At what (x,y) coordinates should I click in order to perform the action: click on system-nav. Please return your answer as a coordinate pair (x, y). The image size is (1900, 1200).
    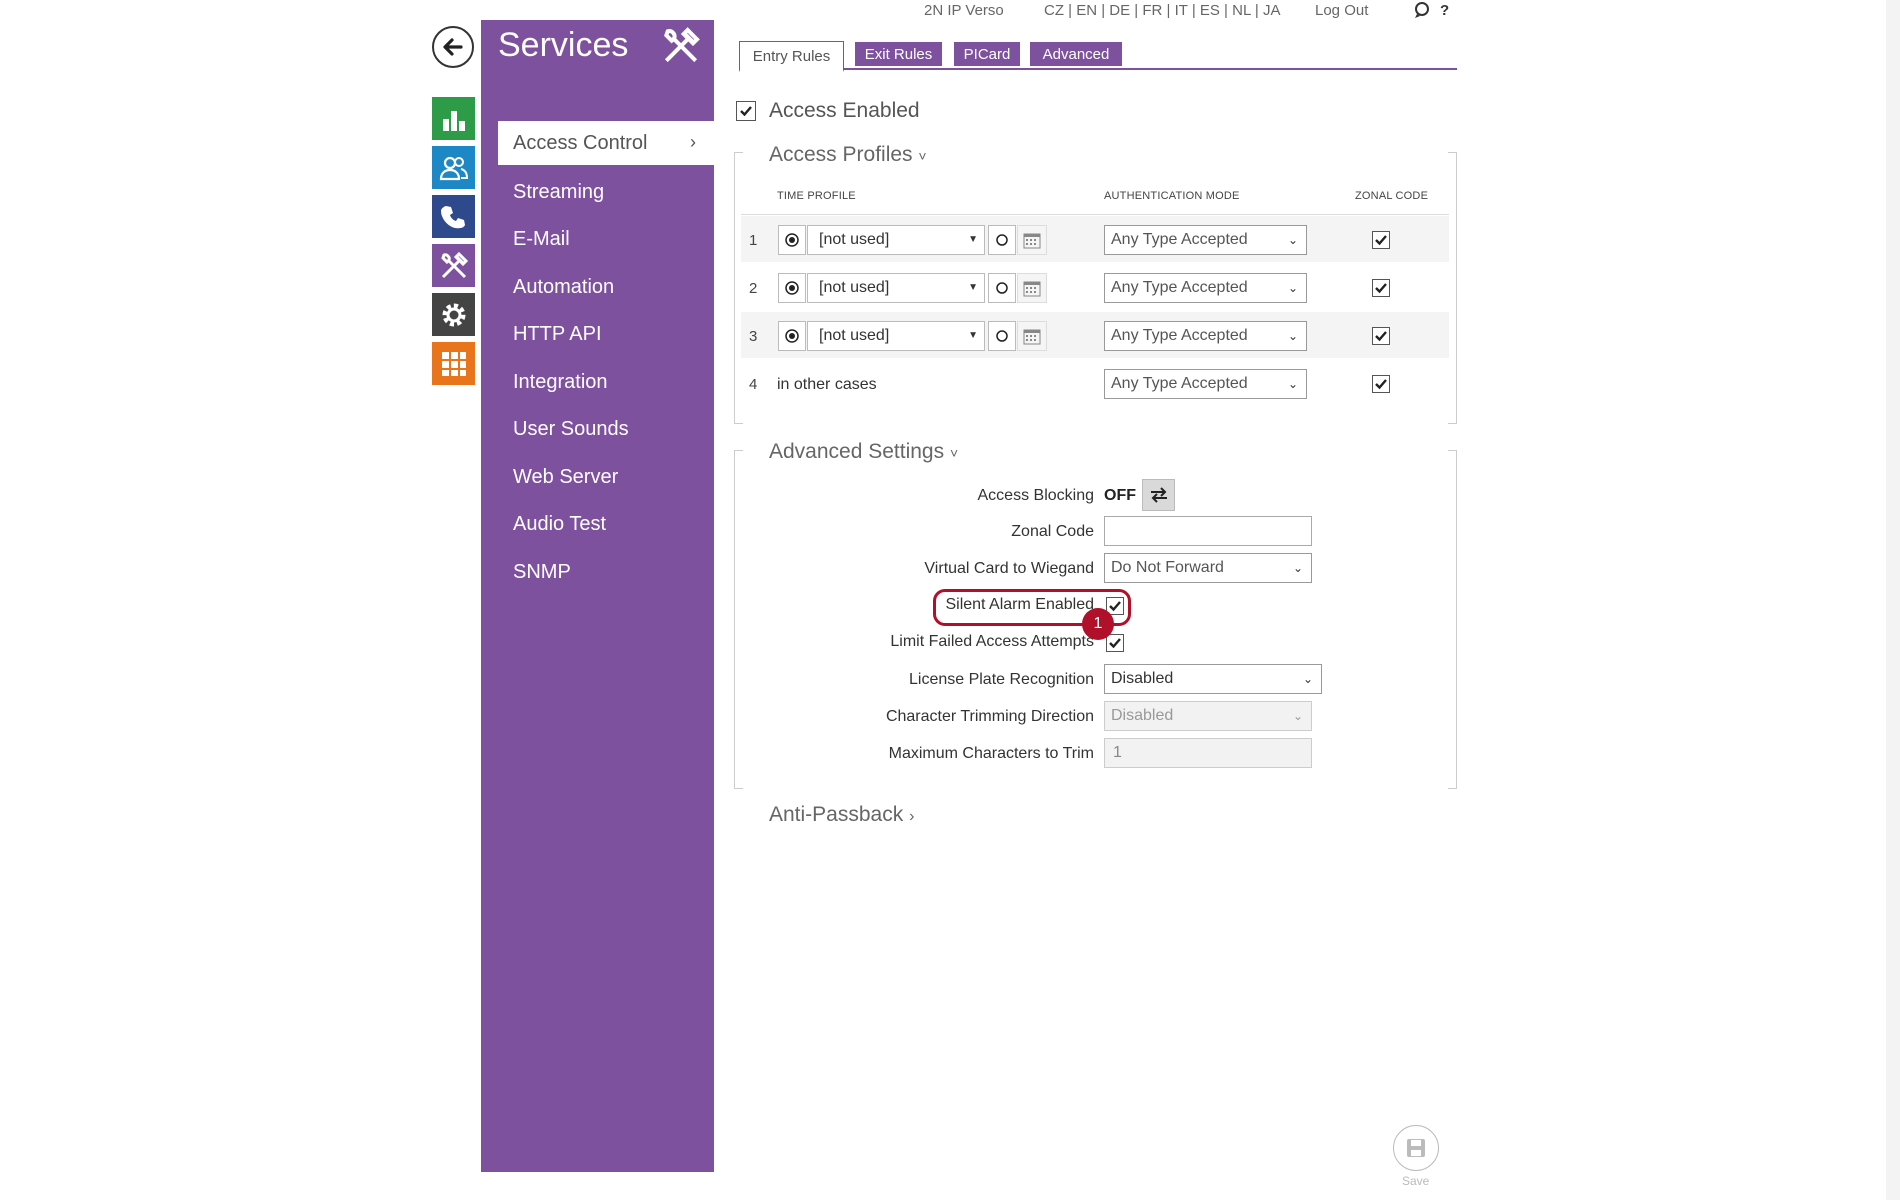
    Looking at the image, I should click on (453, 363).